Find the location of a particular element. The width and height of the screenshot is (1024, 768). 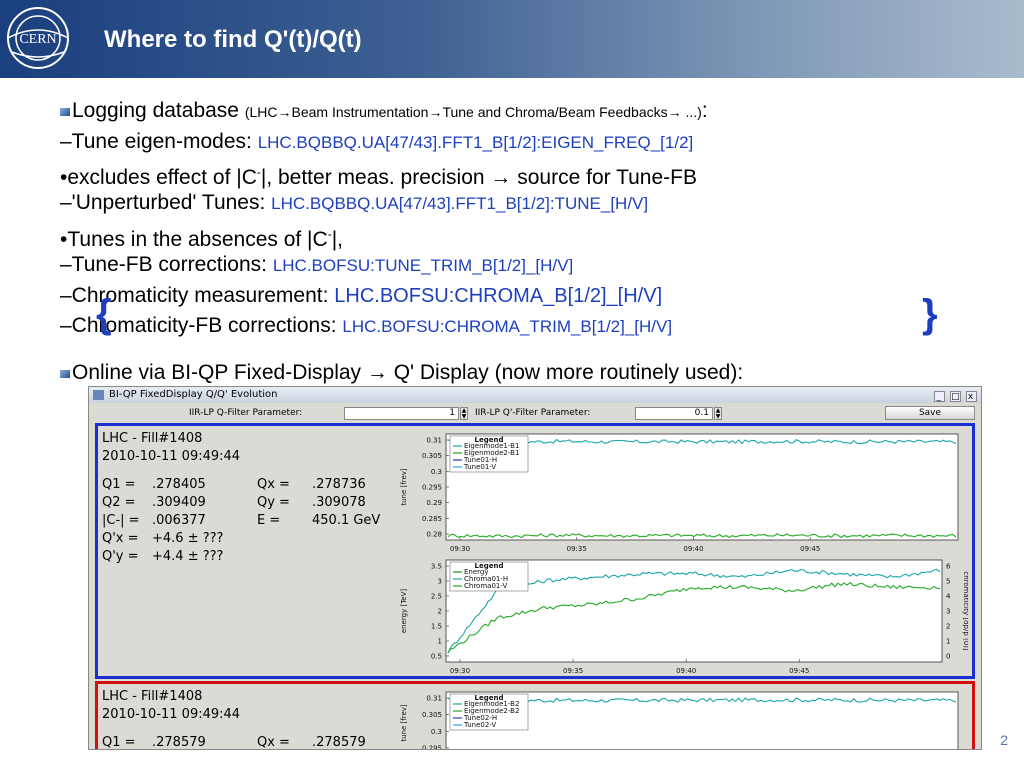

y2-tick-label: 1 is located at coordinates (948, 642).